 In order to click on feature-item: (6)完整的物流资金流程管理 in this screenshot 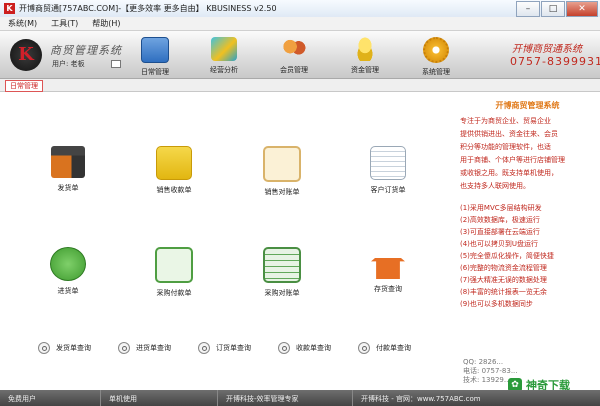, I will do `click(503, 268)`.